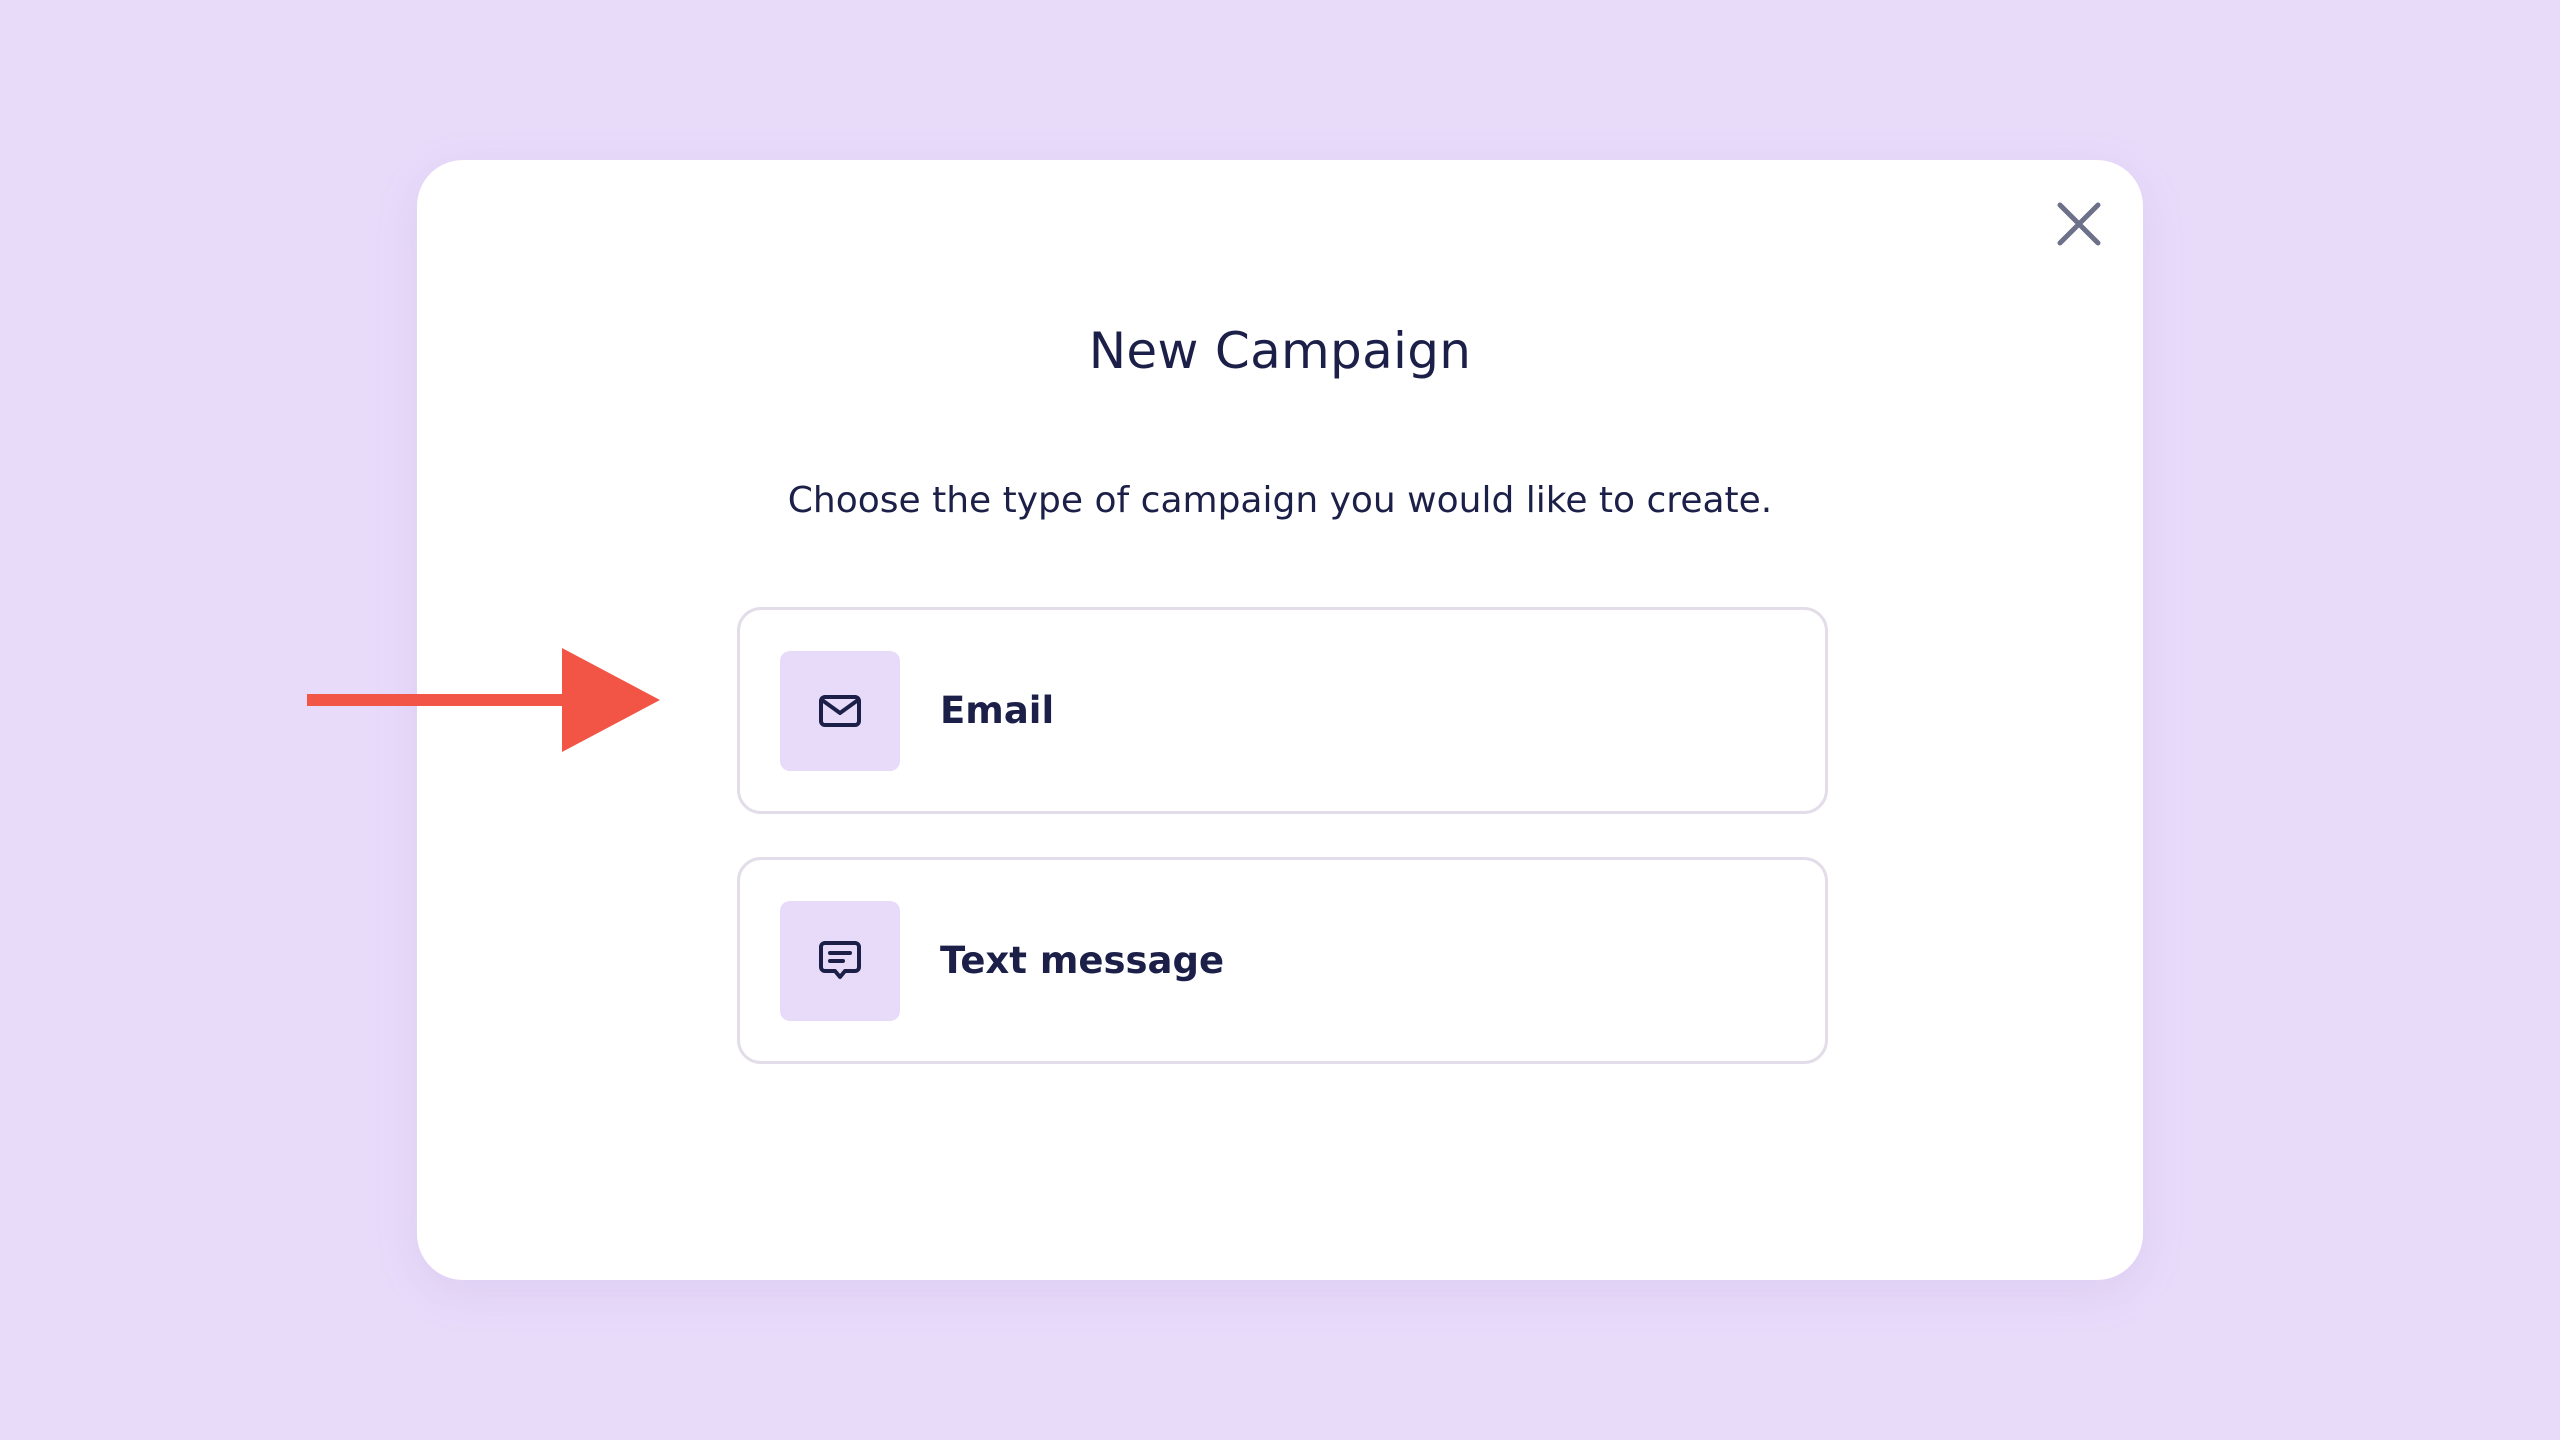  I want to click on email-option: Email, so click(1282, 710).